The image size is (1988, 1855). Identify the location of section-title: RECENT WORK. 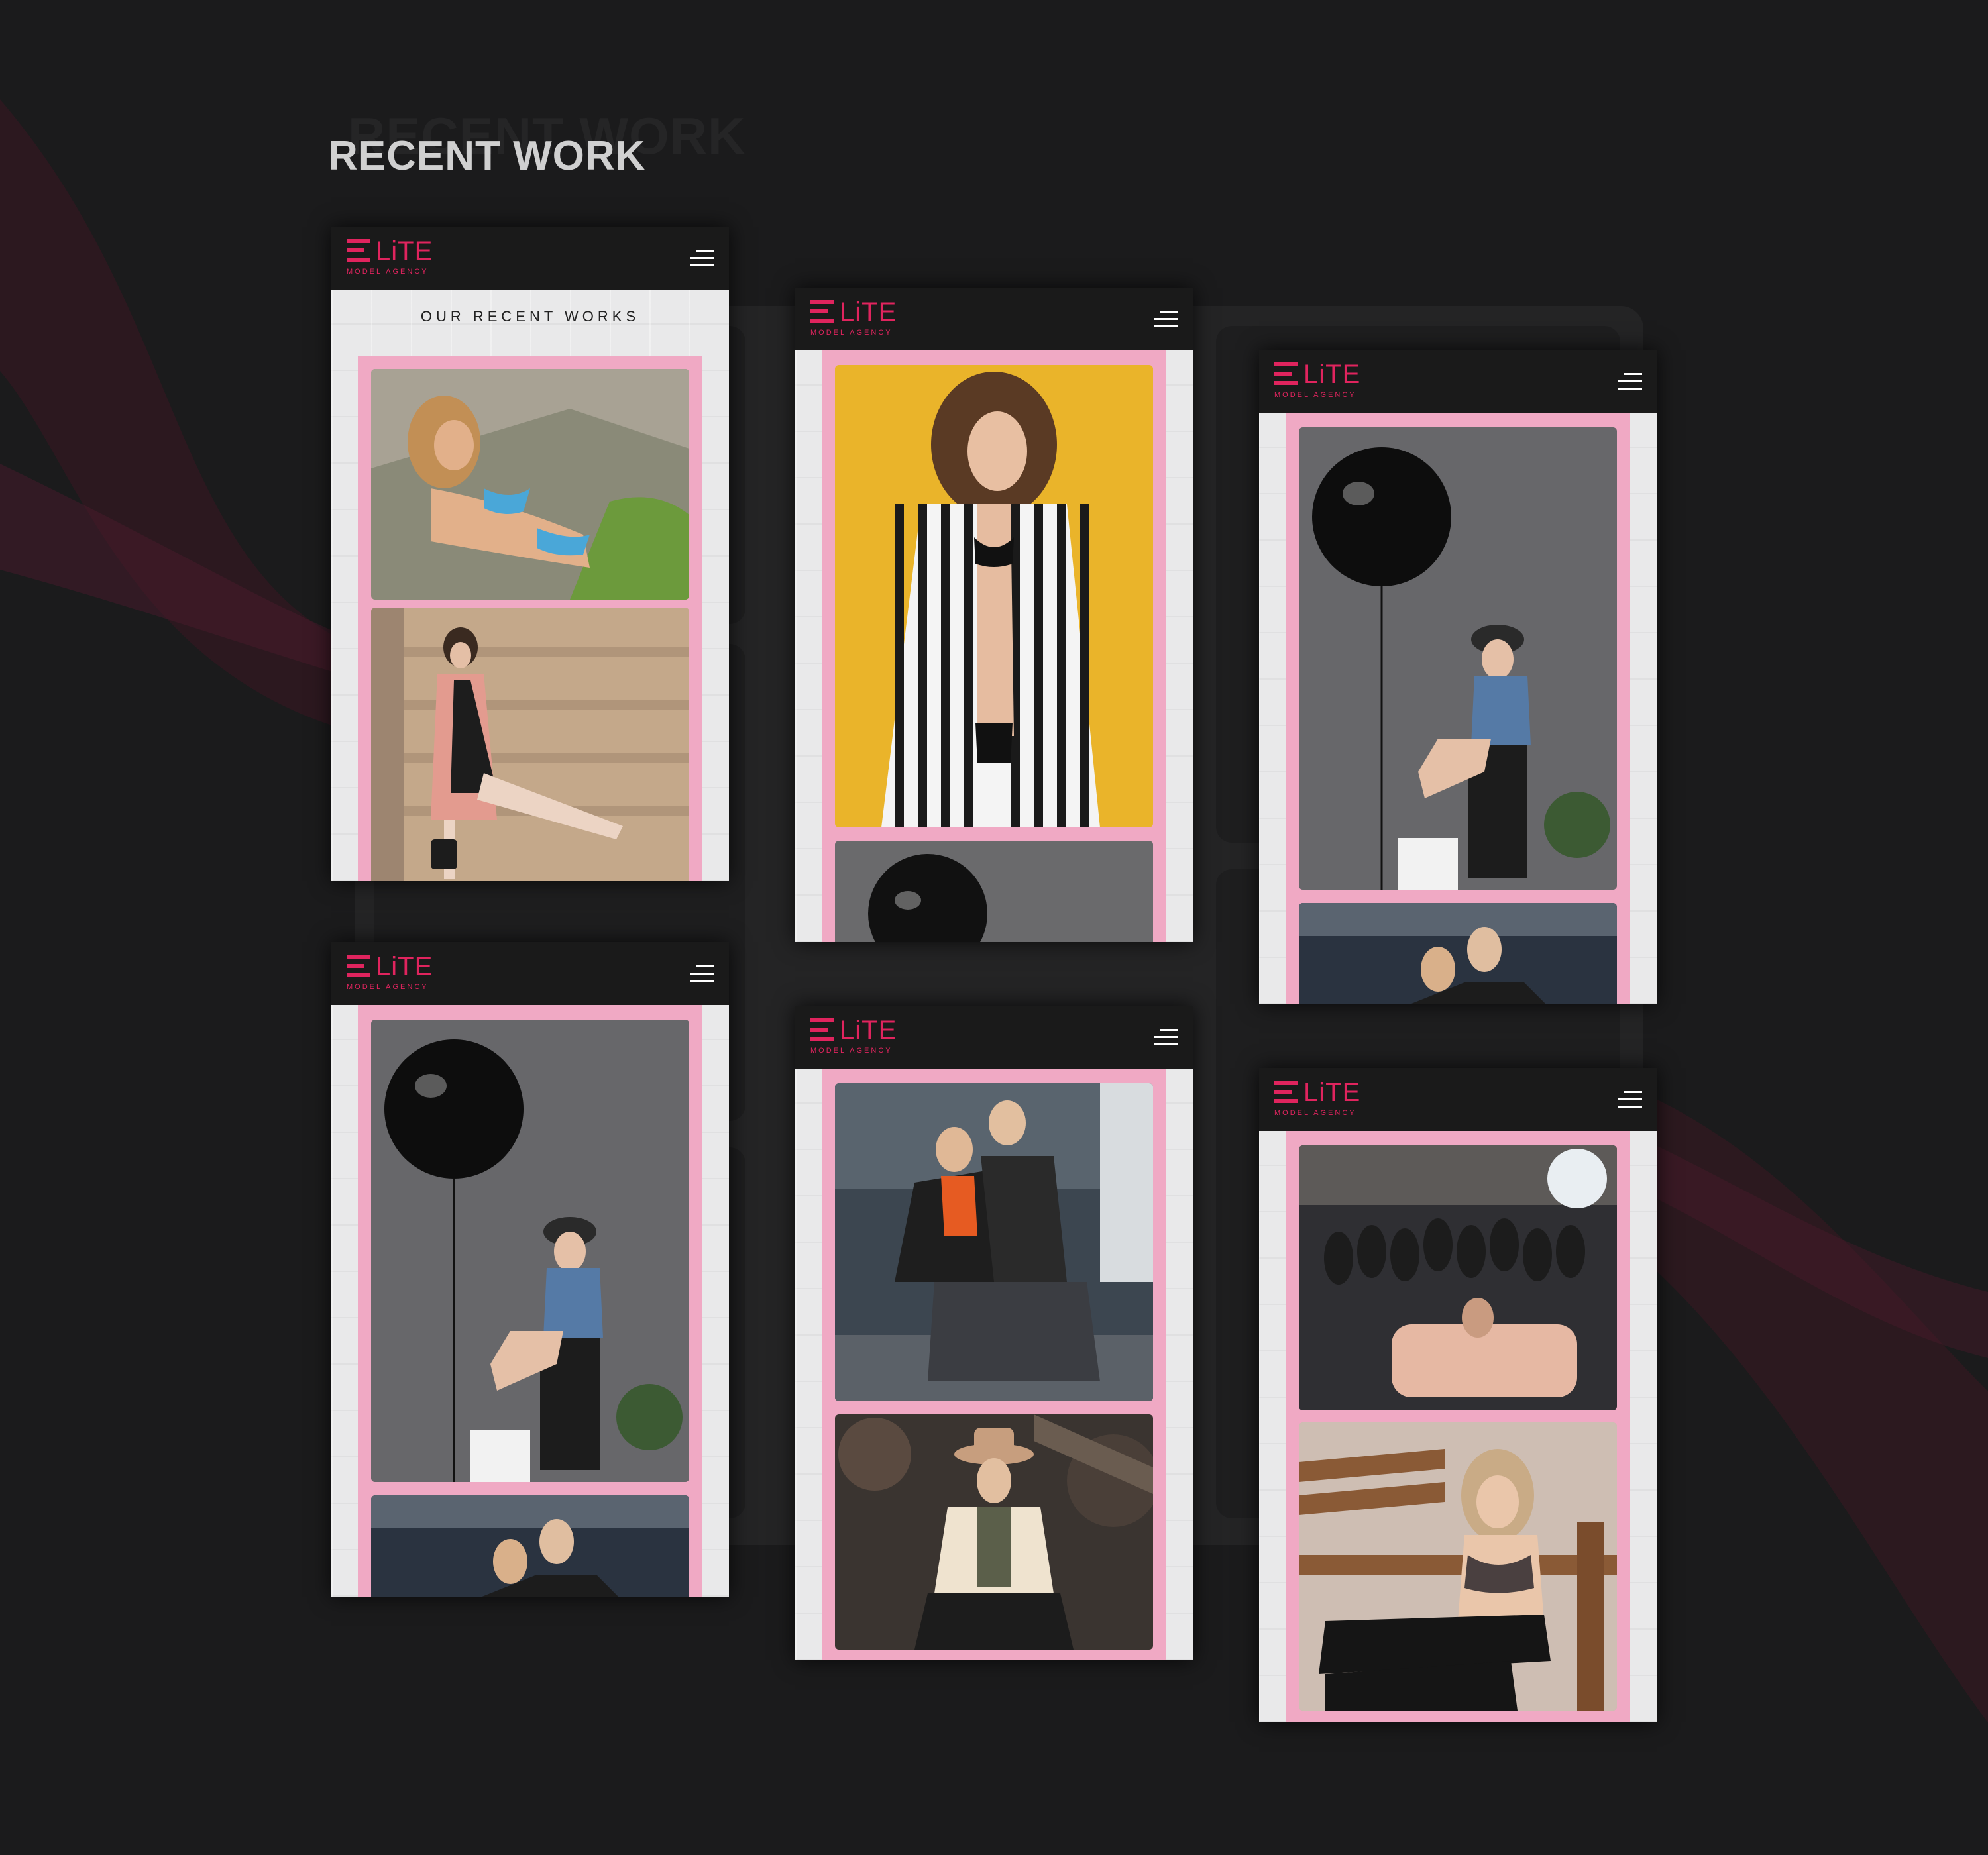
(487, 156).